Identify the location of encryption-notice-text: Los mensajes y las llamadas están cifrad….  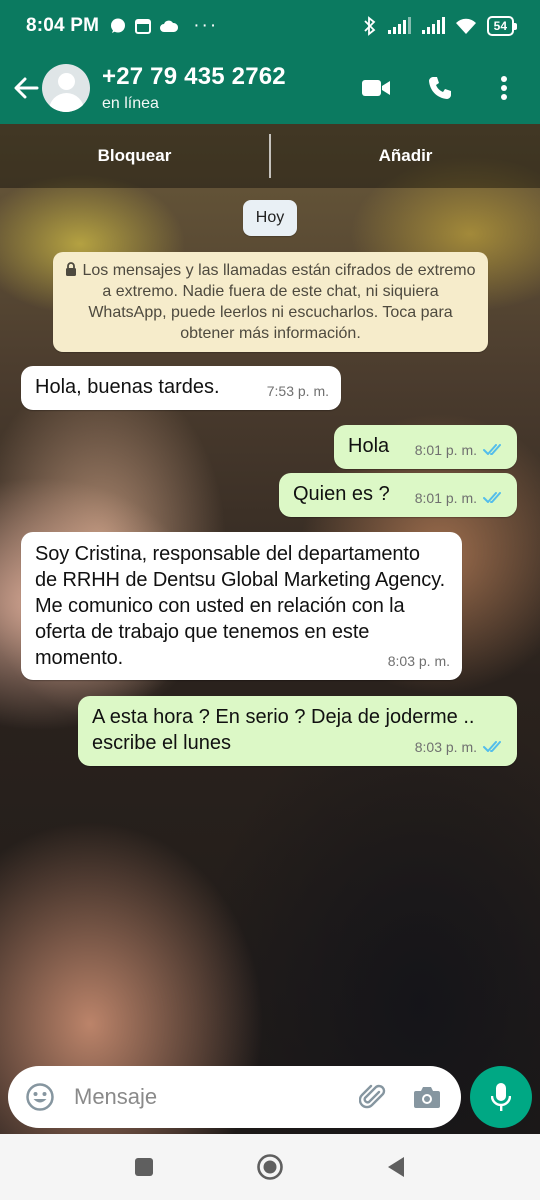
(279, 302).